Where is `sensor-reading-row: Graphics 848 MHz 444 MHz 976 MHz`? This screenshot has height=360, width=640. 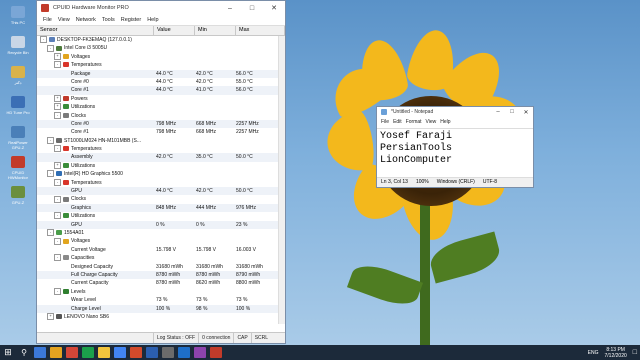
sensor-reading-row: Graphics 848 MHz 444 MHz 976 MHz is located at coordinates (161, 208).